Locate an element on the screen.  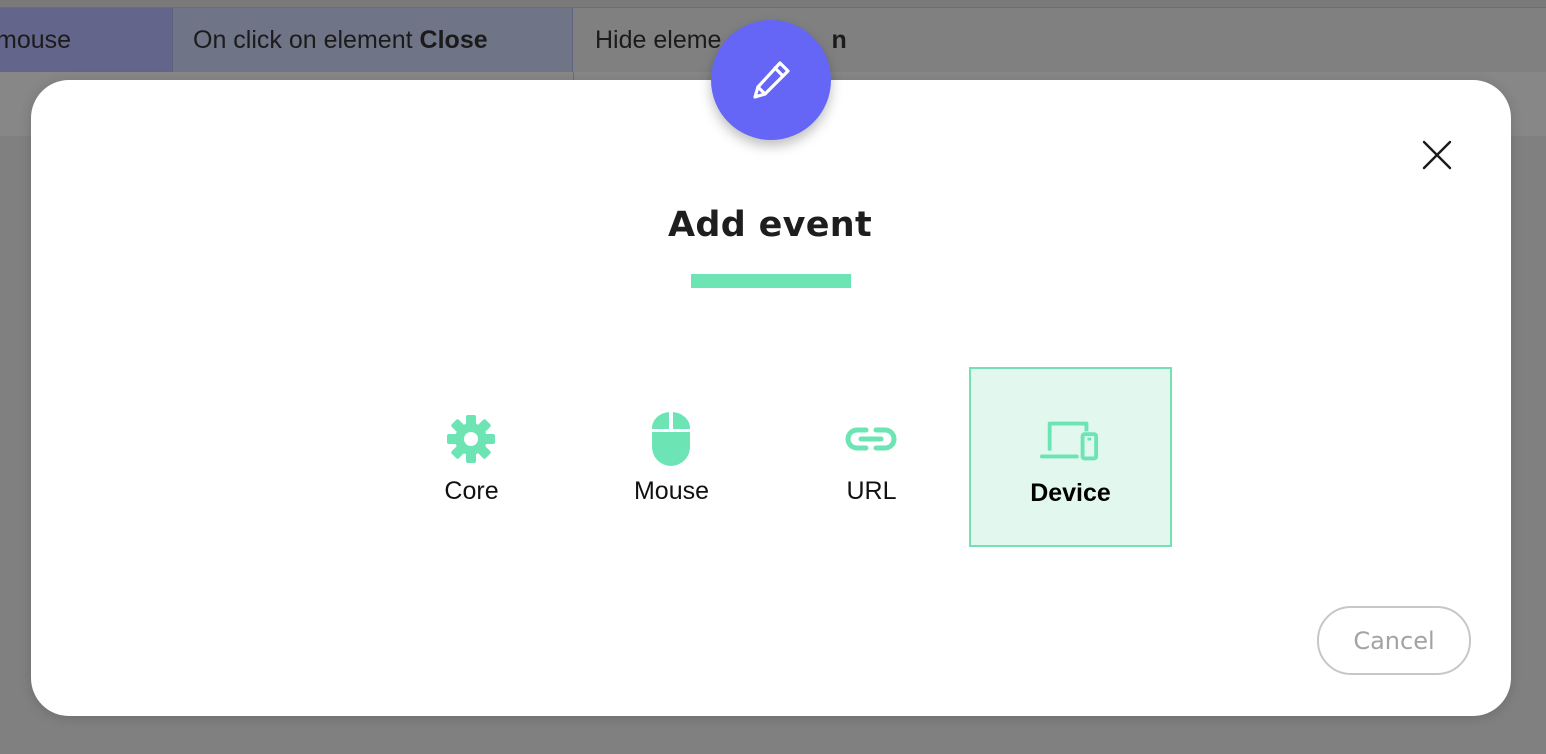
option-mouse: Mouse is located at coordinates (671, 457).